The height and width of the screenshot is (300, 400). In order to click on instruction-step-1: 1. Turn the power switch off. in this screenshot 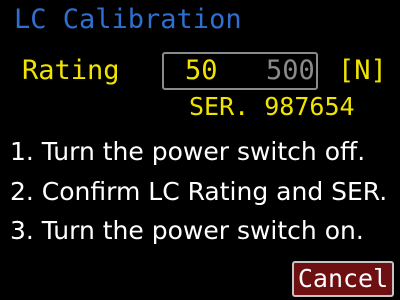, I will do `click(188, 151)`.